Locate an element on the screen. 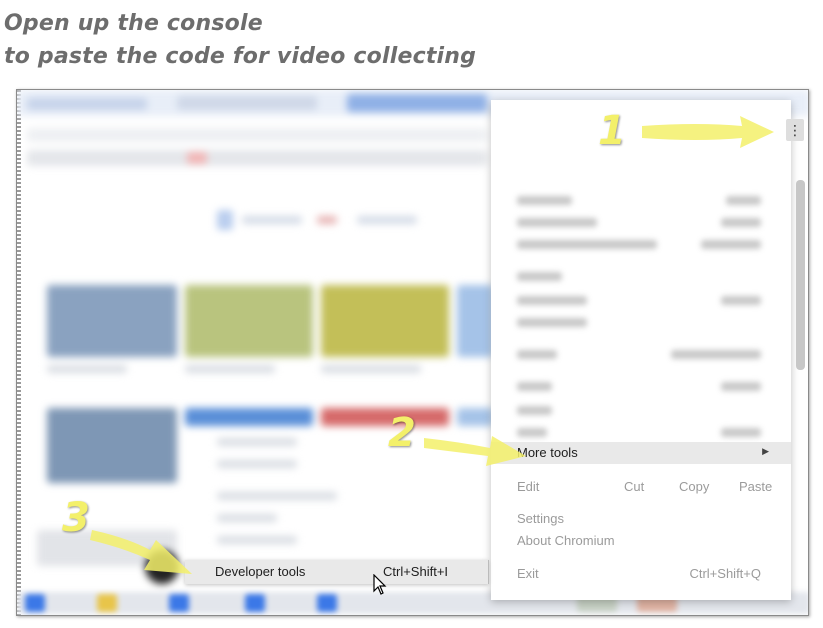 The width and height of the screenshot is (823, 628). chrome-menu-button: ⋮ is located at coordinates (795, 130).